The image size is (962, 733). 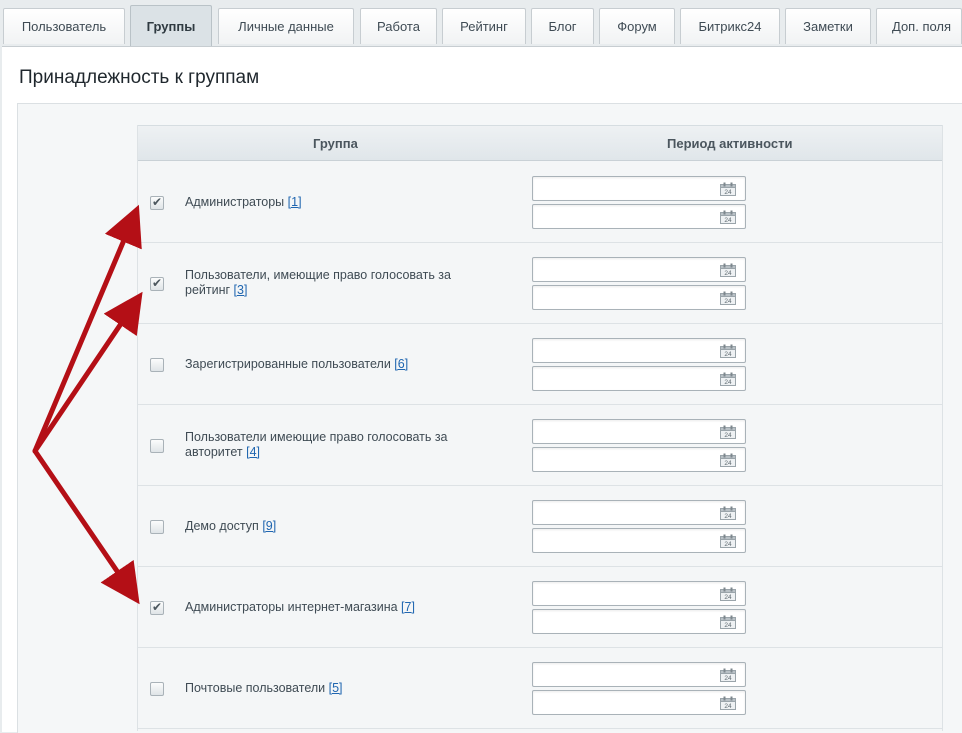 I want to click on tab-label: Рейтинг, so click(x=484, y=26).